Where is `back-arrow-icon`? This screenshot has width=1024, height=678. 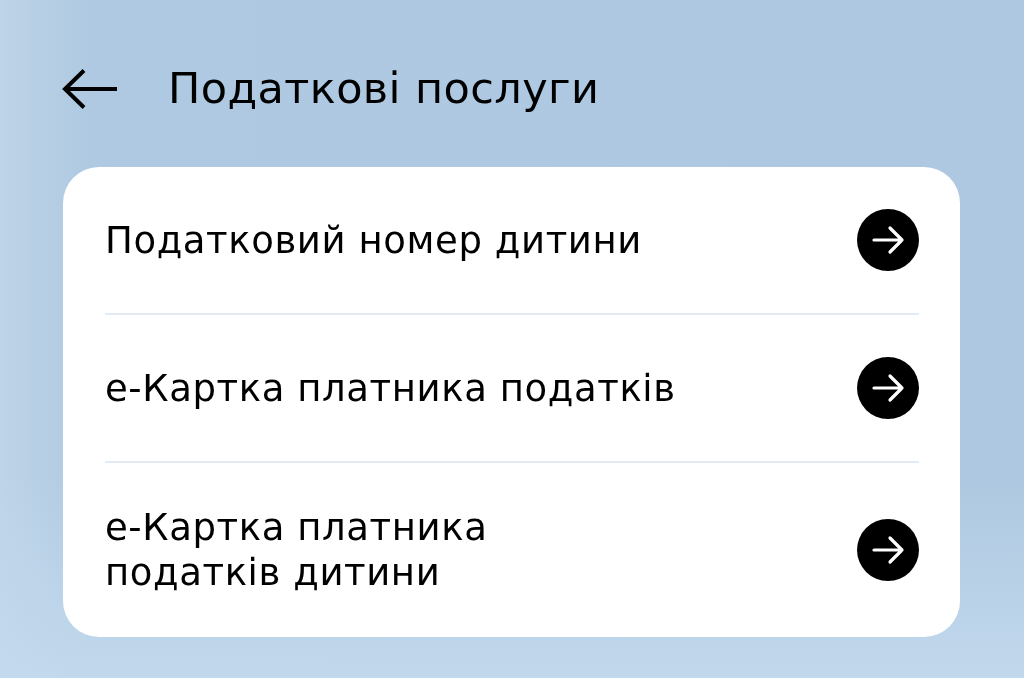 back-arrow-icon is located at coordinates (90, 89).